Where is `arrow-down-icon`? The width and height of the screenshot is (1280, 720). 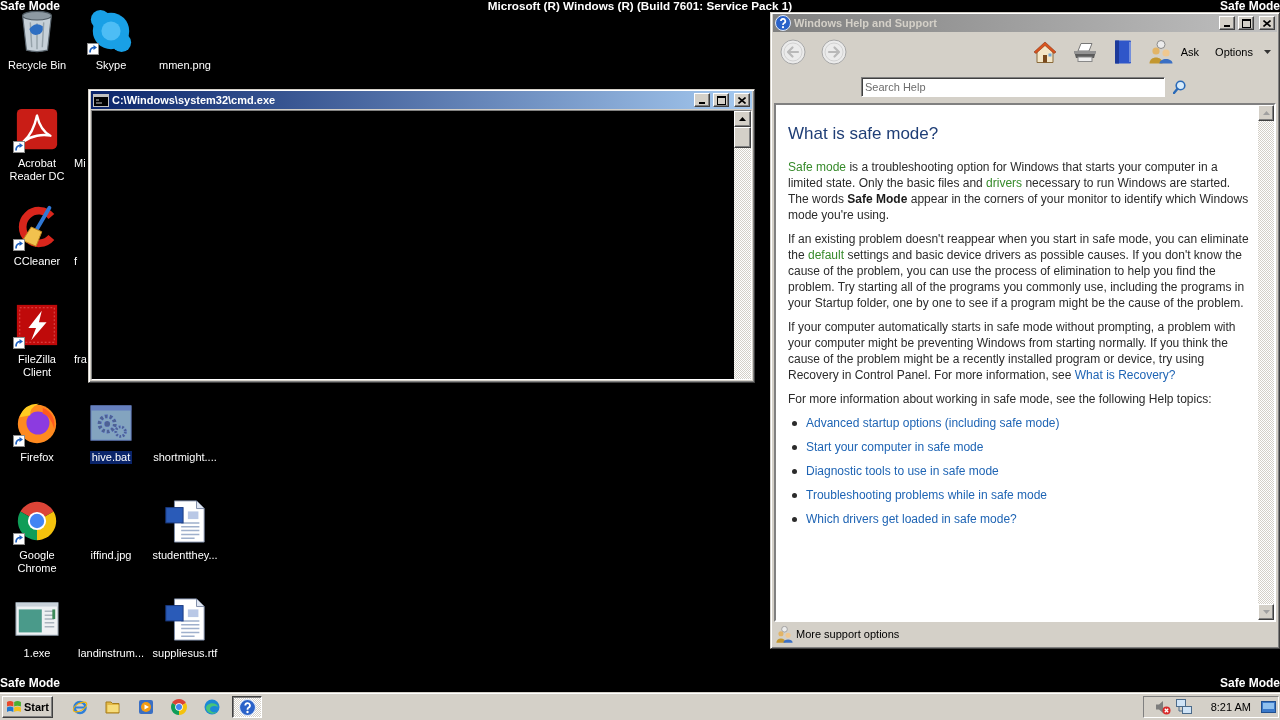
arrow-down-icon is located at coordinates (1266, 612).